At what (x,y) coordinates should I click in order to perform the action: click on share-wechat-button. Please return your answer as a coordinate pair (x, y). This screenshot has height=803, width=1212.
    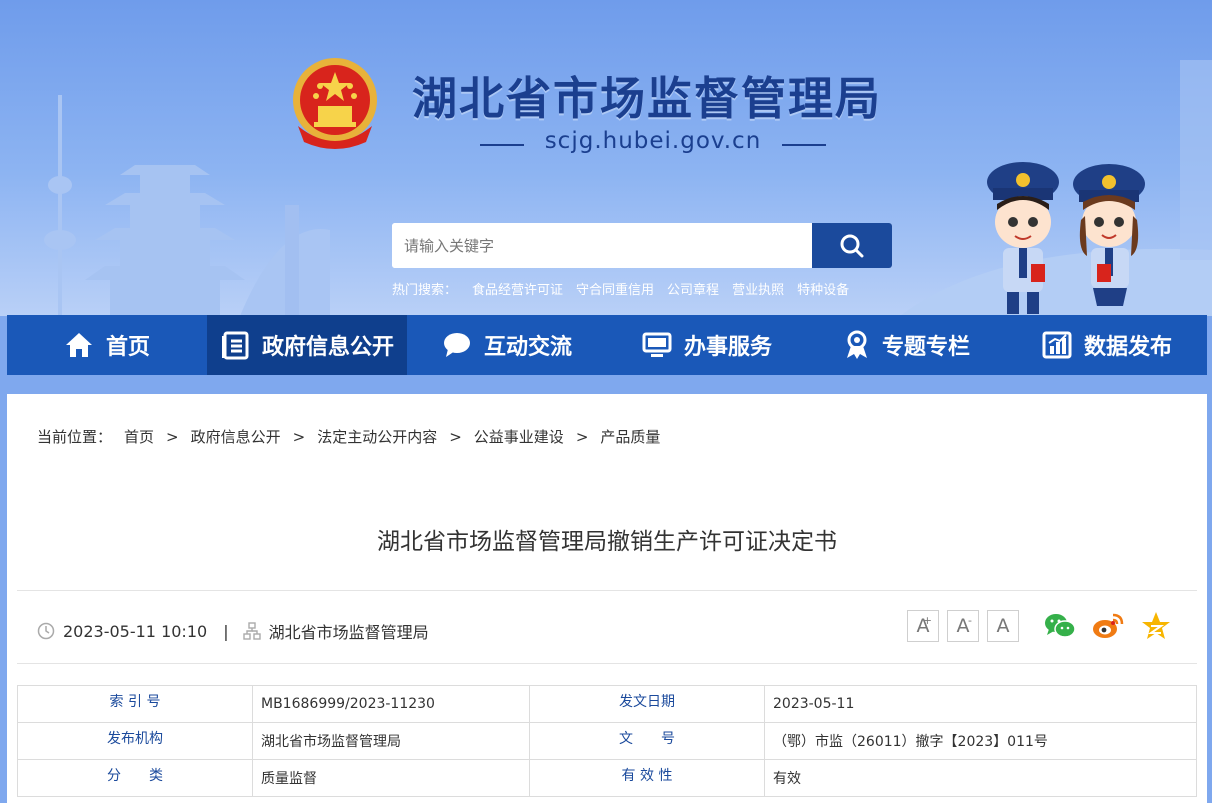
    Looking at the image, I should click on (1060, 626).